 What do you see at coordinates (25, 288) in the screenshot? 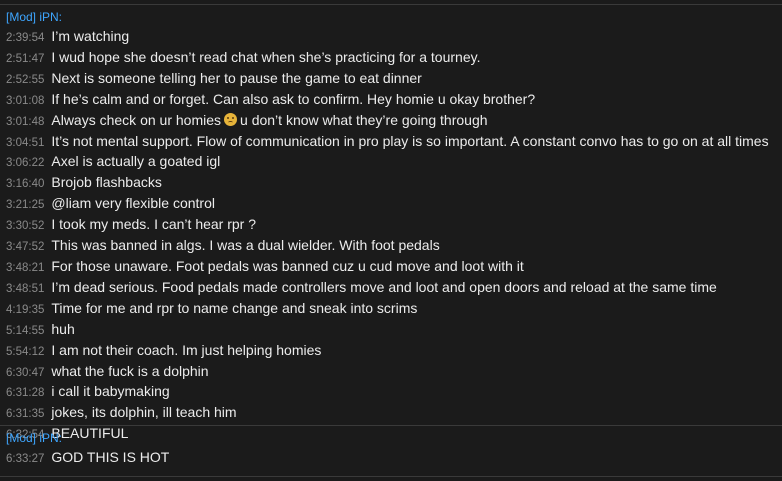
I see `message-timestamp: 3:48:51` at bounding box center [25, 288].